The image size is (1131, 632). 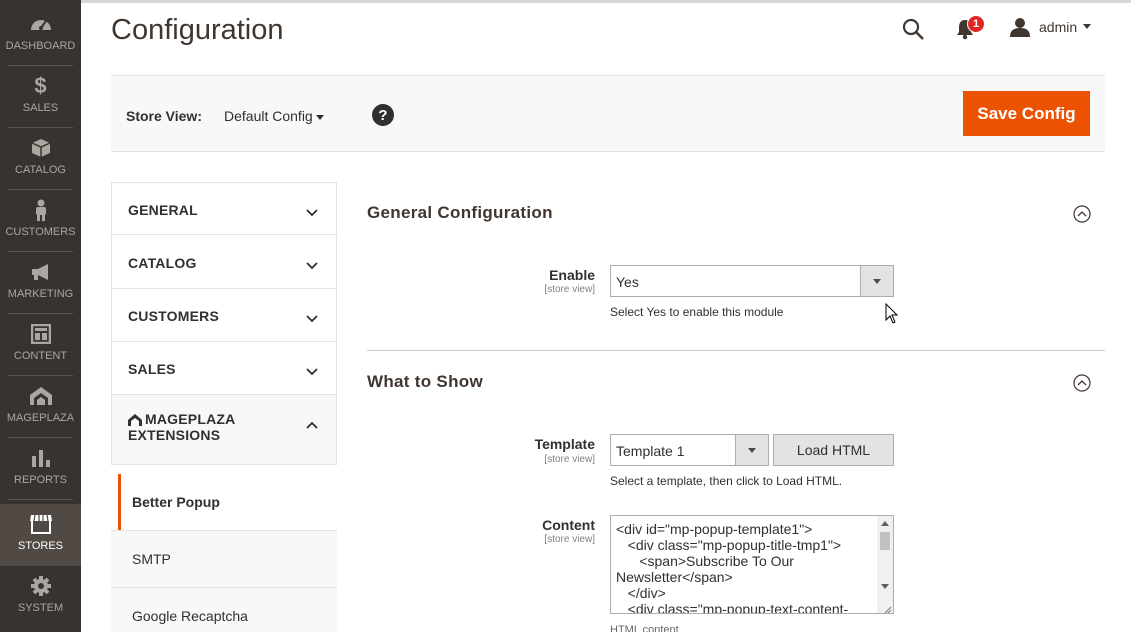 What do you see at coordinates (41, 586) in the screenshot?
I see `gear-icon` at bounding box center [41, 586].